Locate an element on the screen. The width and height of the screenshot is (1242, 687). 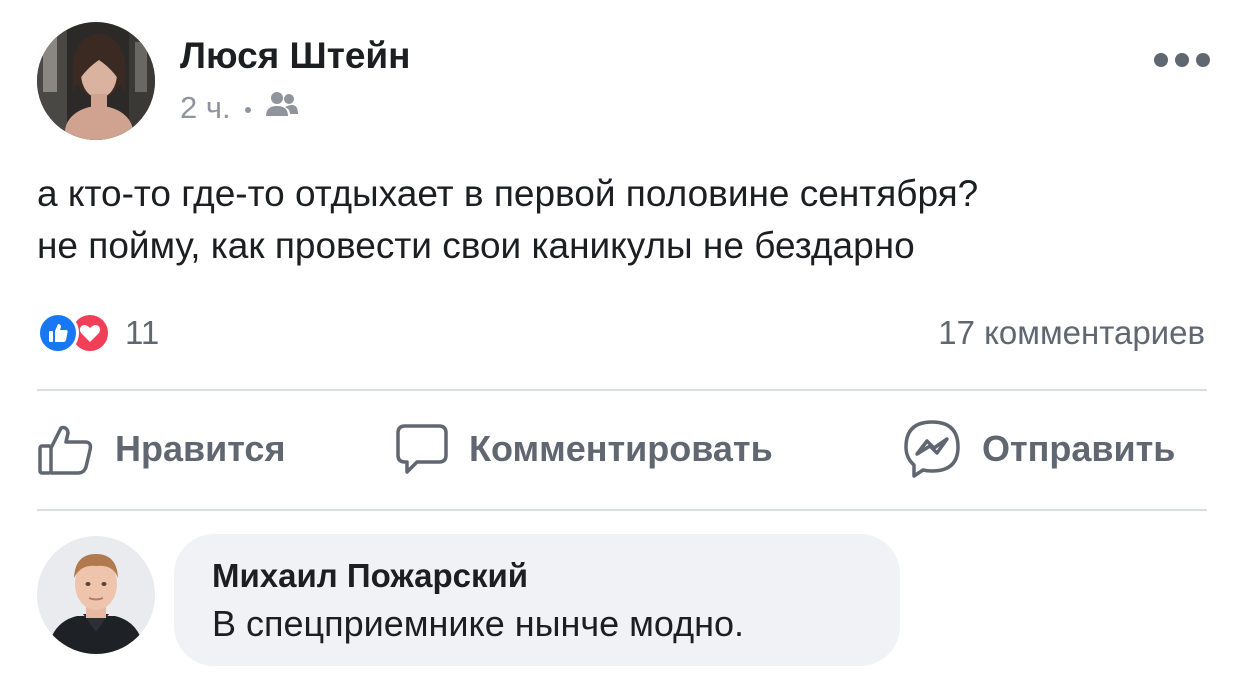
messenger-icon is located at coordinates (932, 449).